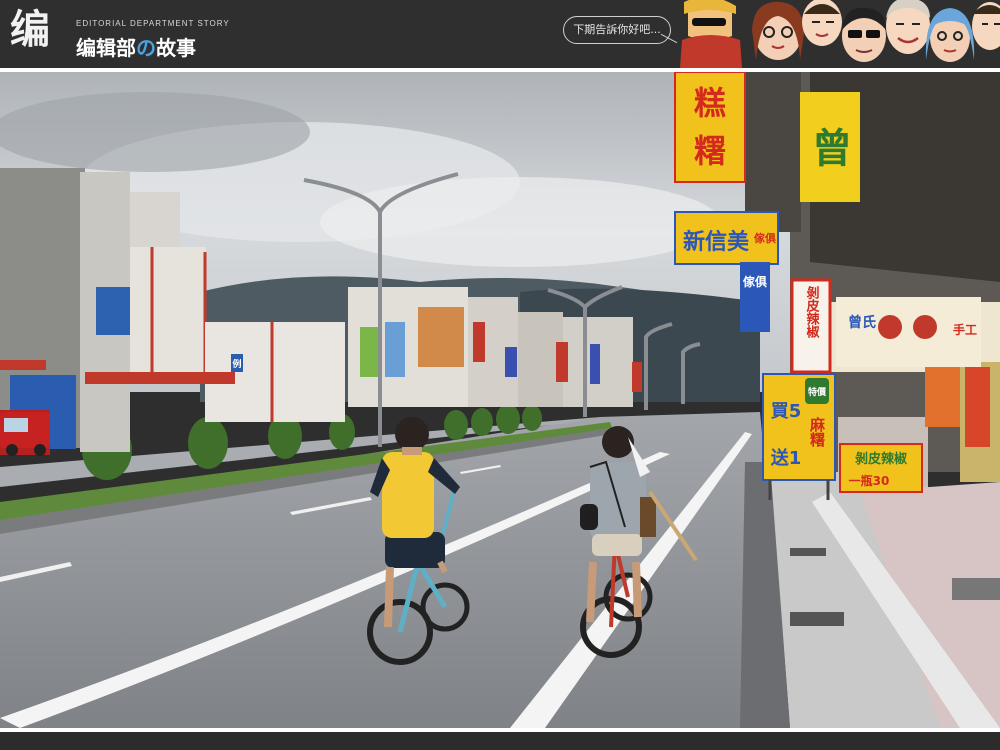  I want to click on sign-6-text: 剝皮辣椒, so click(881, 459).